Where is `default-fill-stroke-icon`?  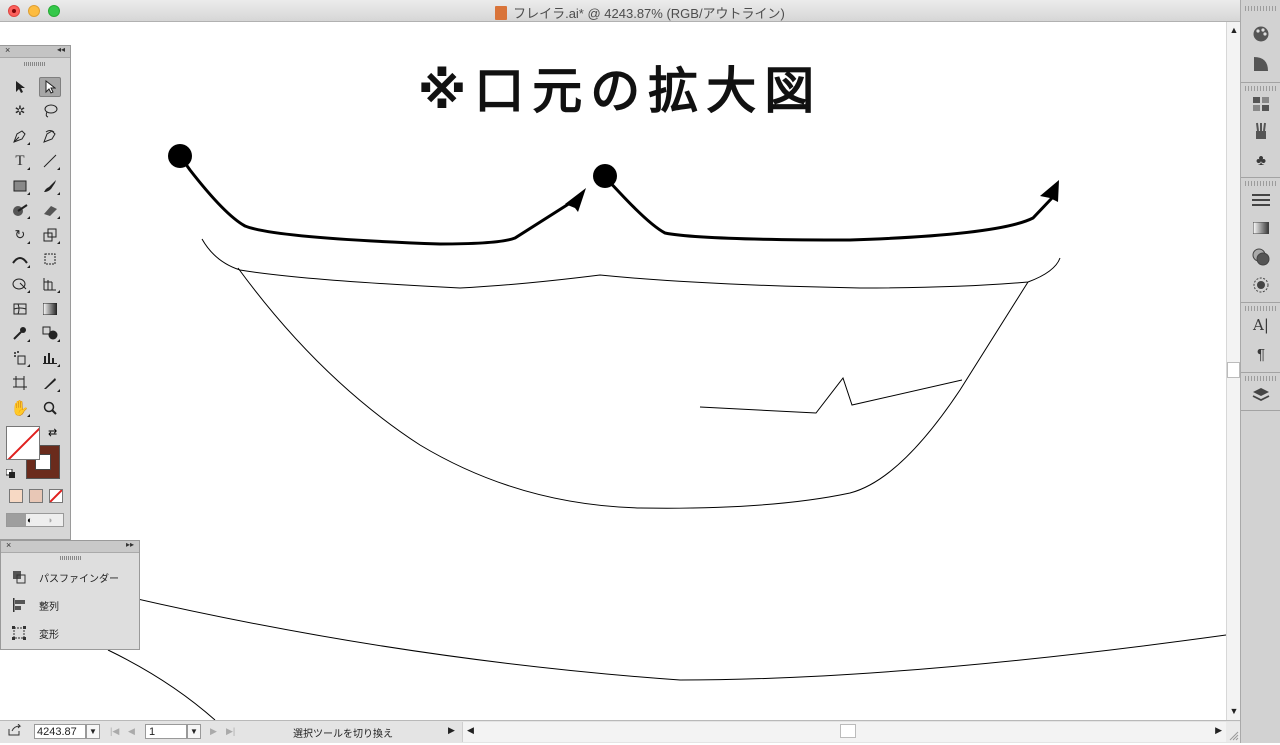 default-fill-stroke-icon is located at coordinates (10, 472).